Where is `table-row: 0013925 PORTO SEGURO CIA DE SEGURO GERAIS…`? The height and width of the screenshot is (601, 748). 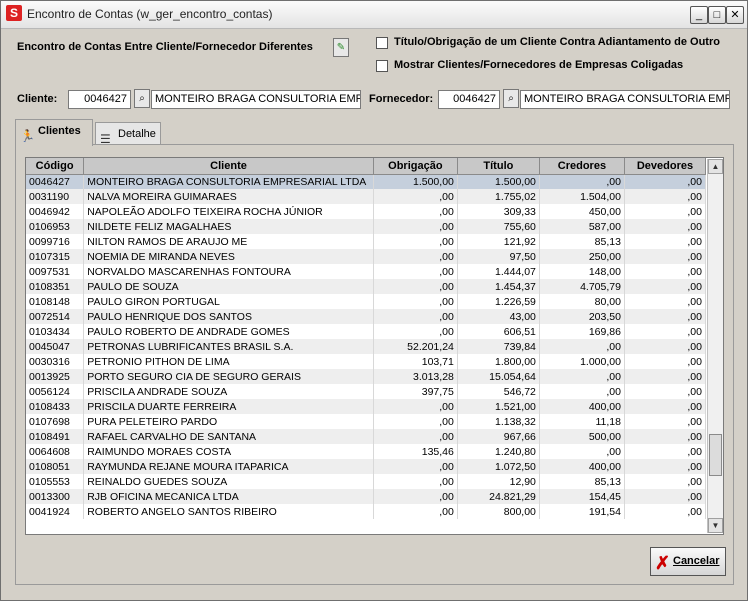 table-row: 0013925 PORTO SEGURO CIA DE SEGURO GERAIS… is located at coordinates (366, 376).